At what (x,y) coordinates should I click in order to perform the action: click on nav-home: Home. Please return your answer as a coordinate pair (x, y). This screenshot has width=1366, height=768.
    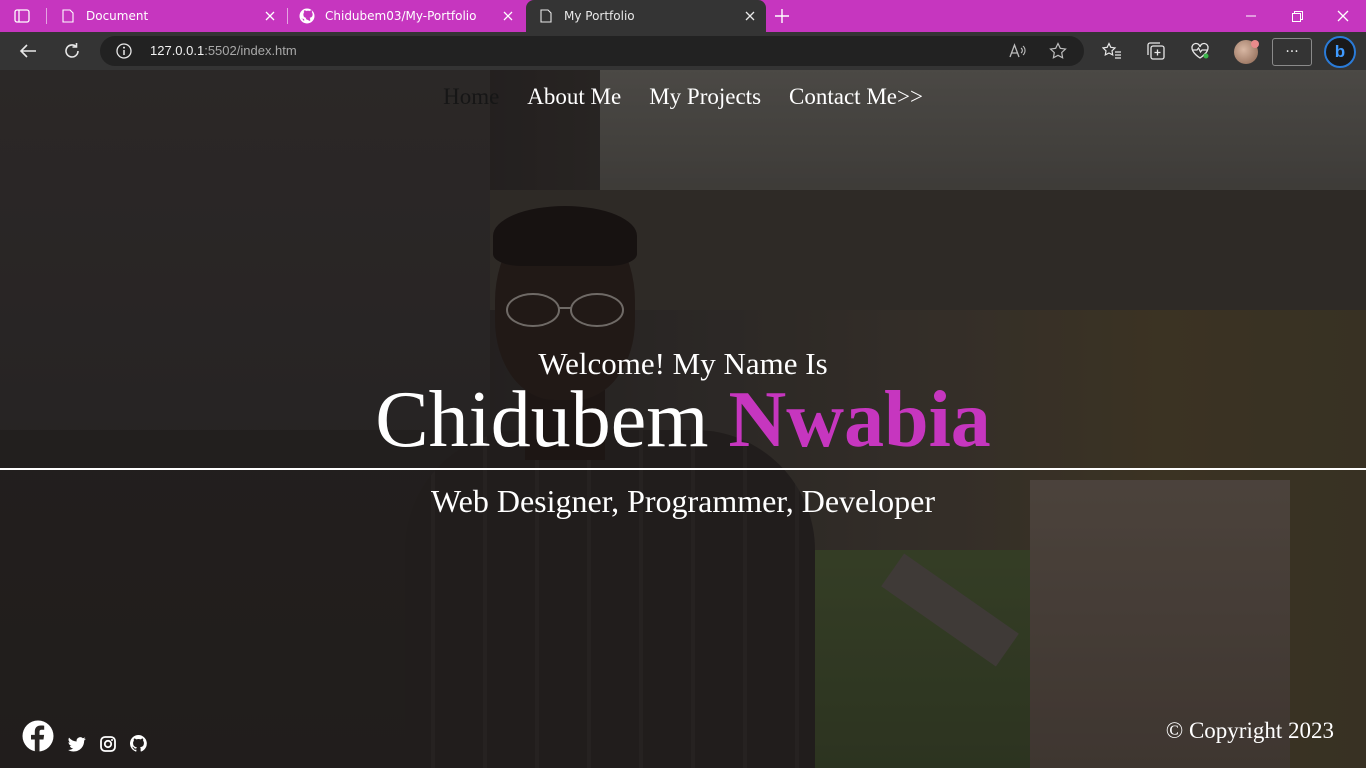
    Looking at the image, I should click on (471, 97).